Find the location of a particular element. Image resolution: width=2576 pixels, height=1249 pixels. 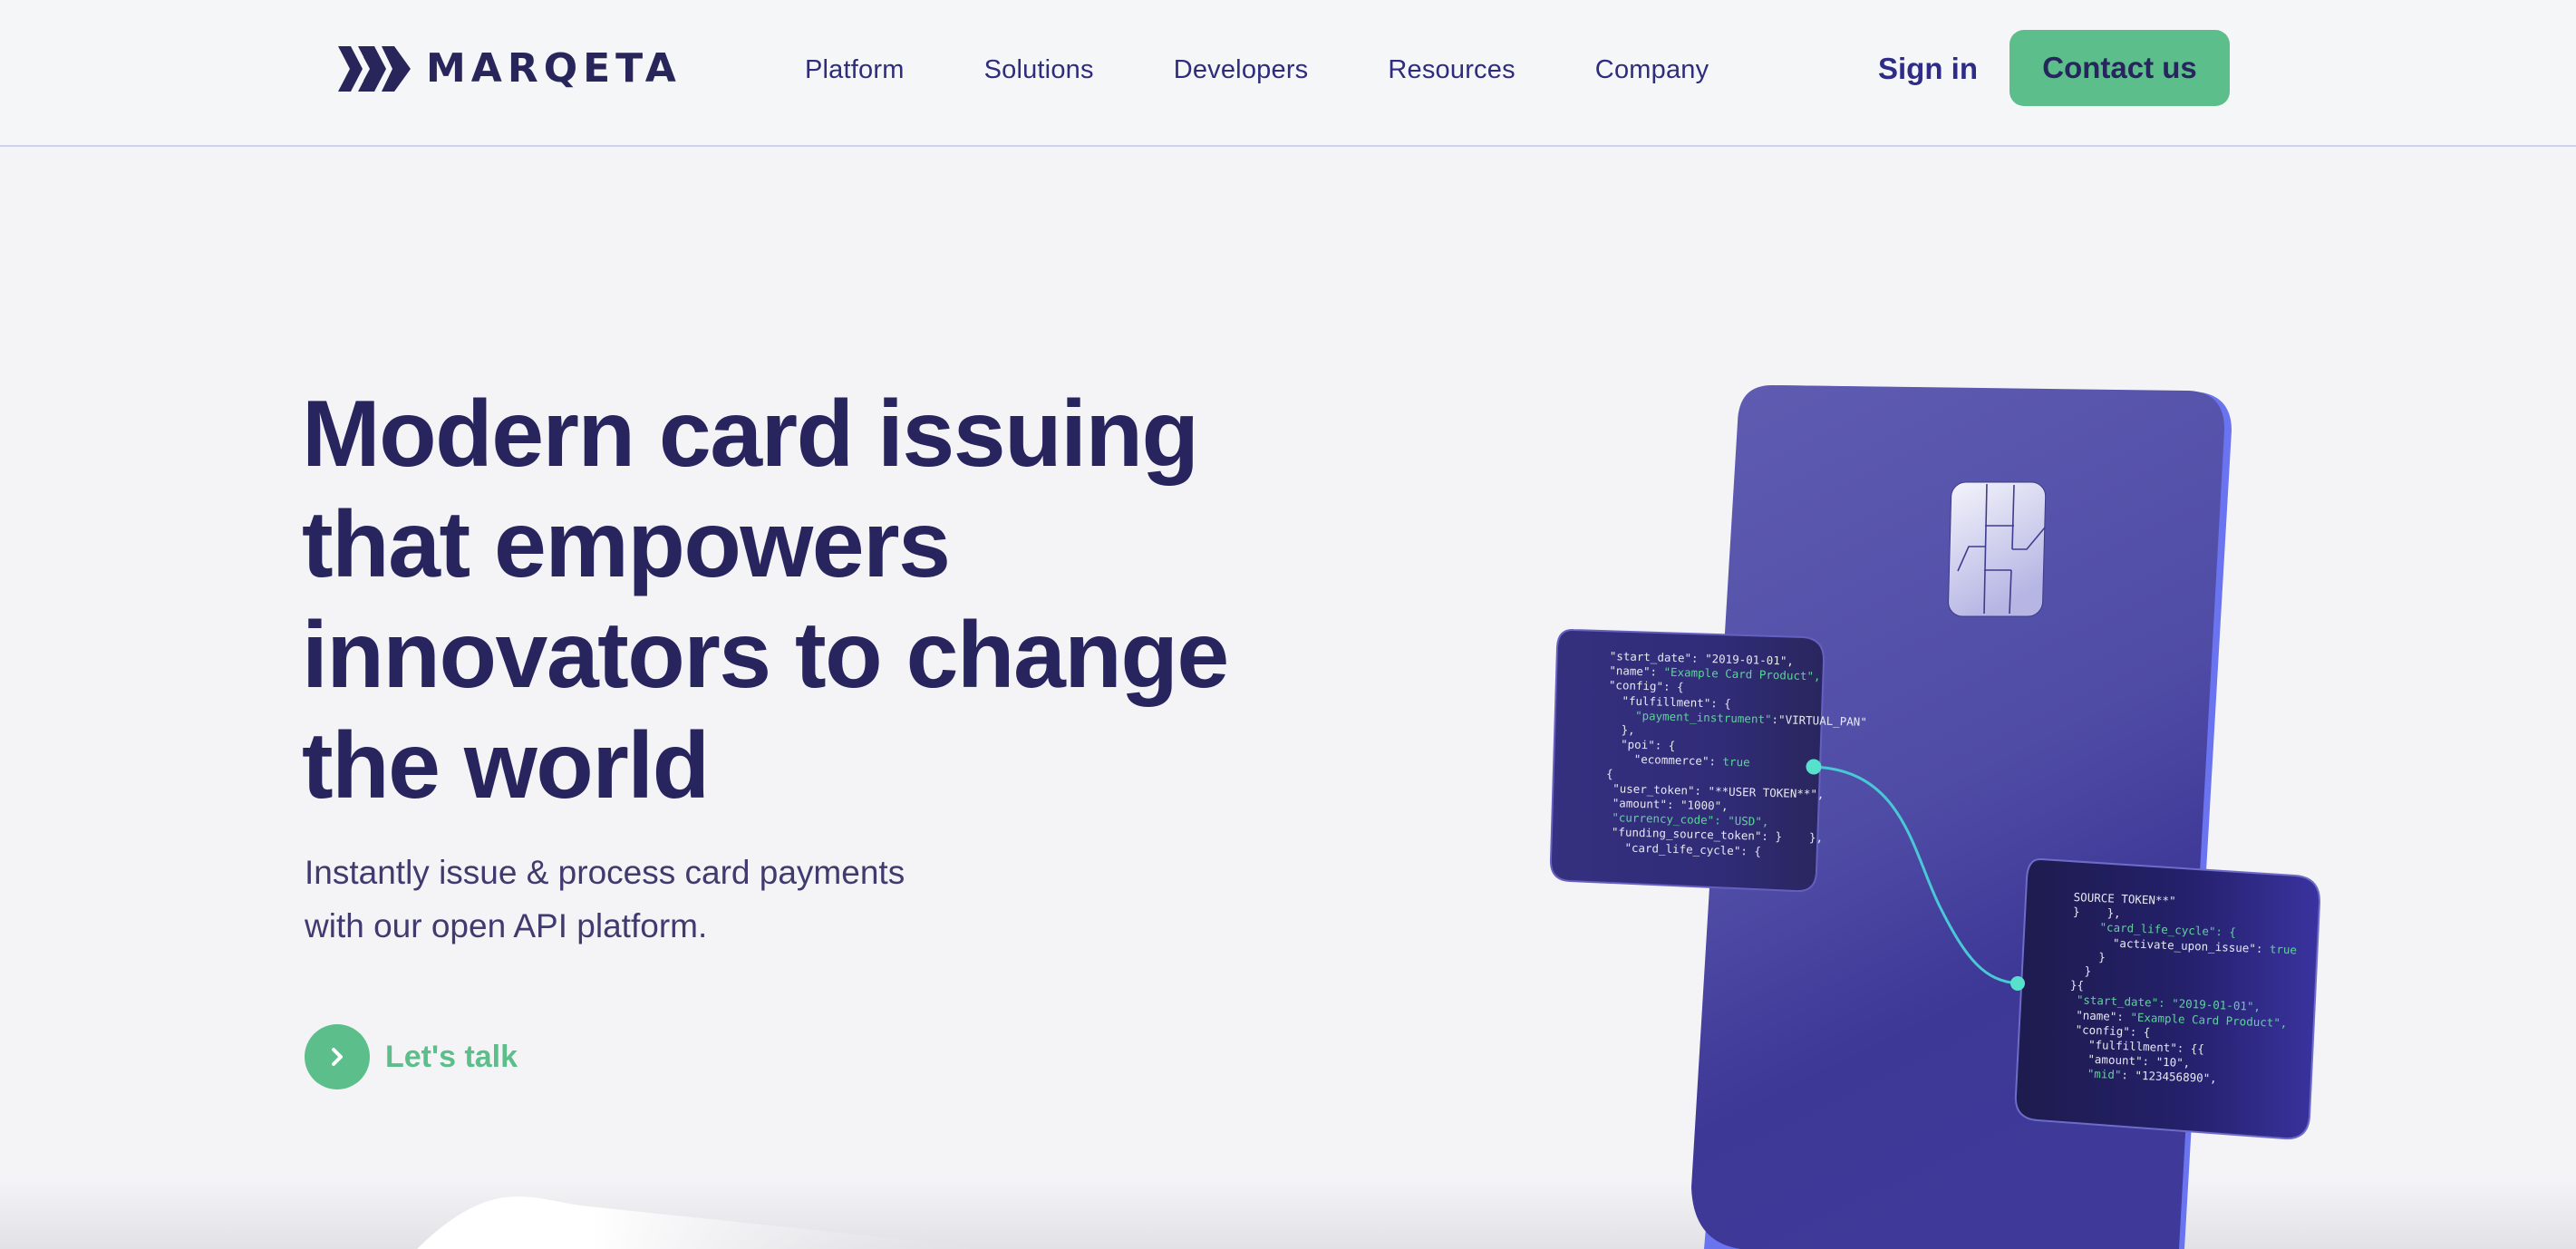

nav-solutions: Solutions is located at coordinates (1039, 70).